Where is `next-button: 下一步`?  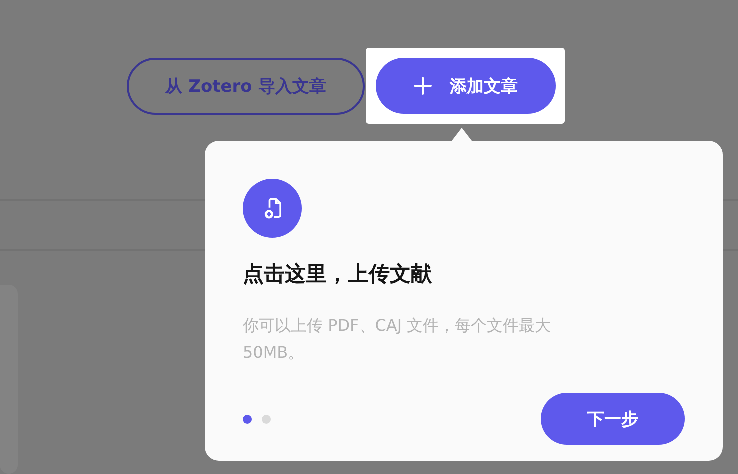 next-button: 下一步 is located at coordinates (613, 419).